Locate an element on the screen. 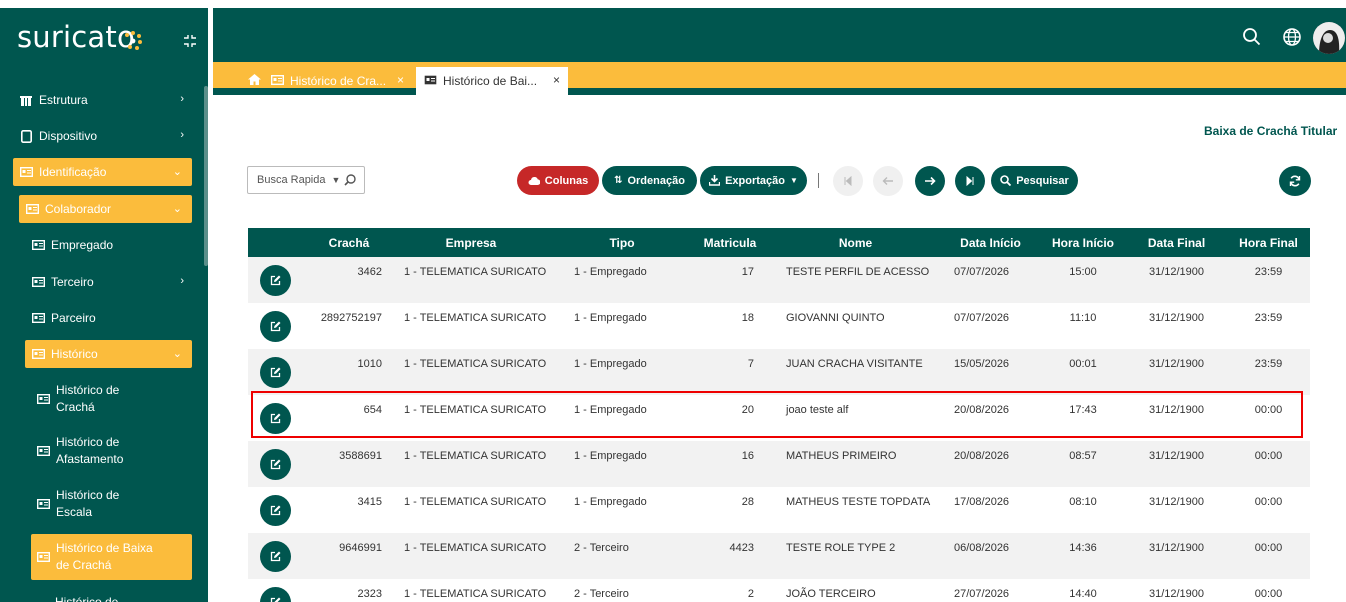  cell-hora-final: 00:00 is located at coordinates (1268, 418).